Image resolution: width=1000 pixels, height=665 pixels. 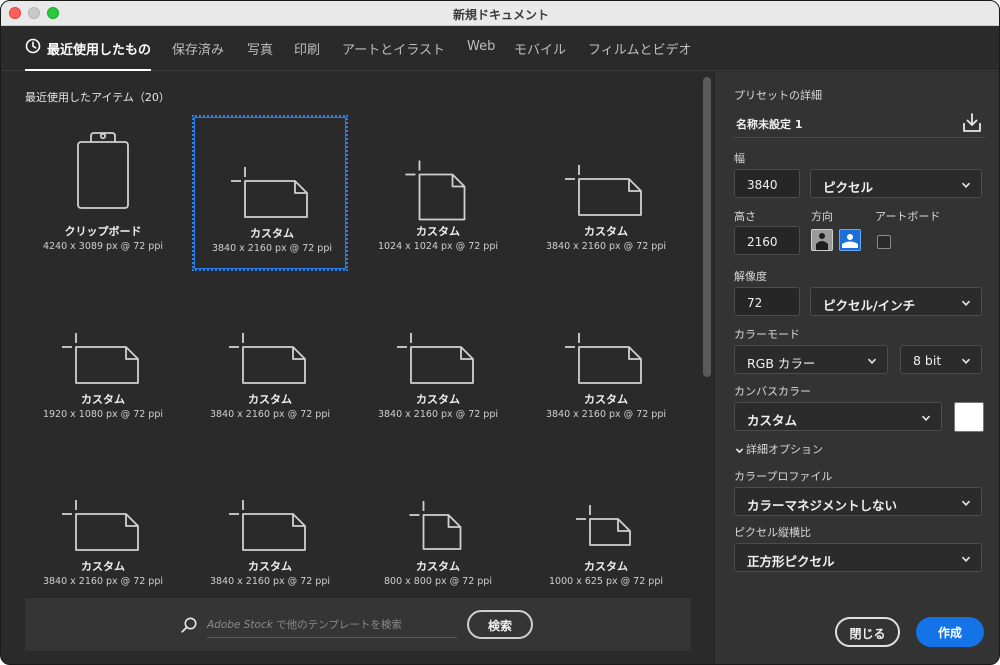 What do you see at coordinates (198, 48) in the screenshot?
I see `tab-saved: 保存済み` at bounding box center [198, 48].